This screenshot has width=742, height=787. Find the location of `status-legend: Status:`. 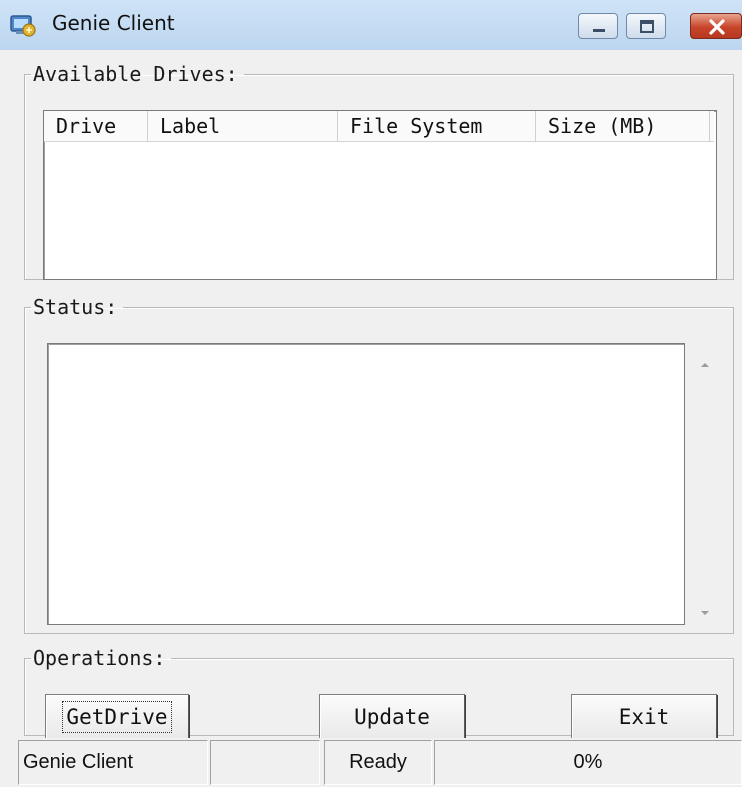

status-legend: Status: is located at coordinates (75, 307).